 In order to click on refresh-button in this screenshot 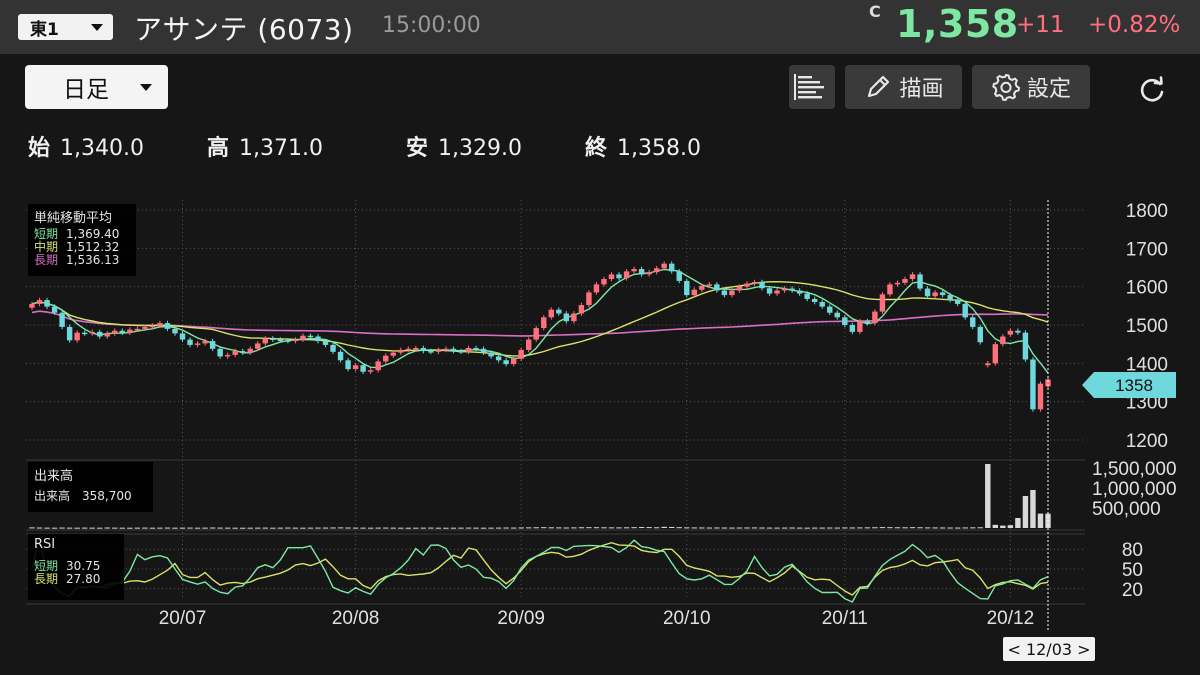, I will do `click(1152, 90)`.